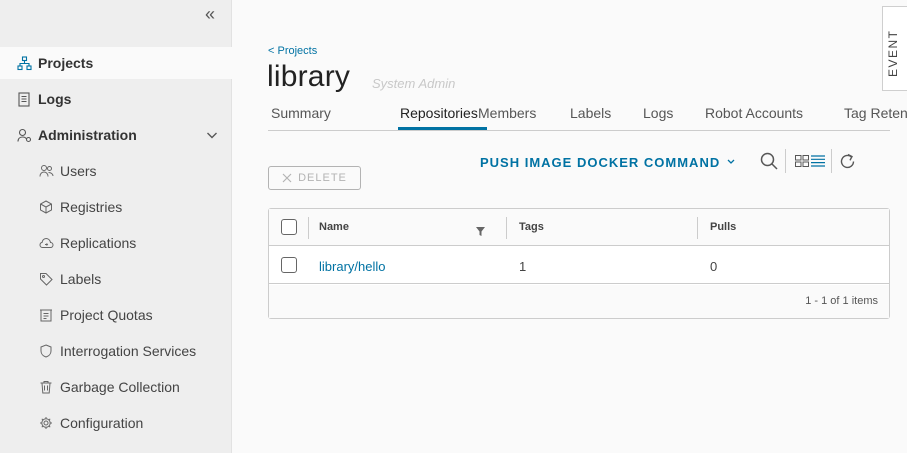 The image size is (907, 453). Describe the element at coordinates (46, 243) in the screenshot. I see `replications-icon` at that location.